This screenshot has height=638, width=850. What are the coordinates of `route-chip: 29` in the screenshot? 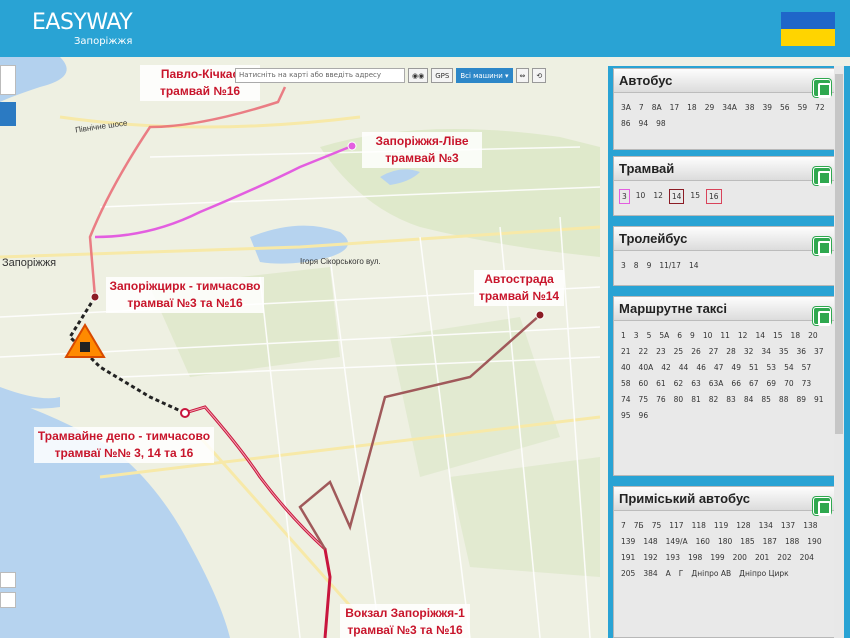 It's located at (710, 108).